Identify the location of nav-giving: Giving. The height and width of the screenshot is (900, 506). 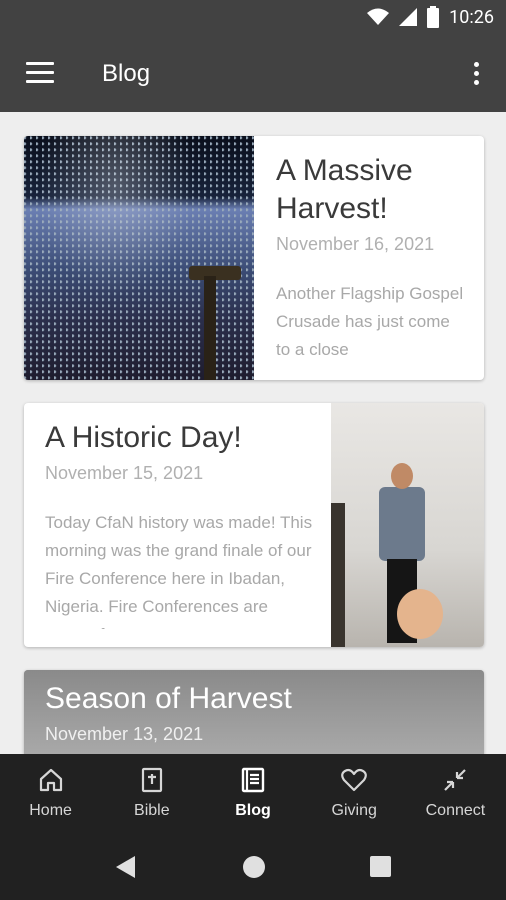
(354, 796).